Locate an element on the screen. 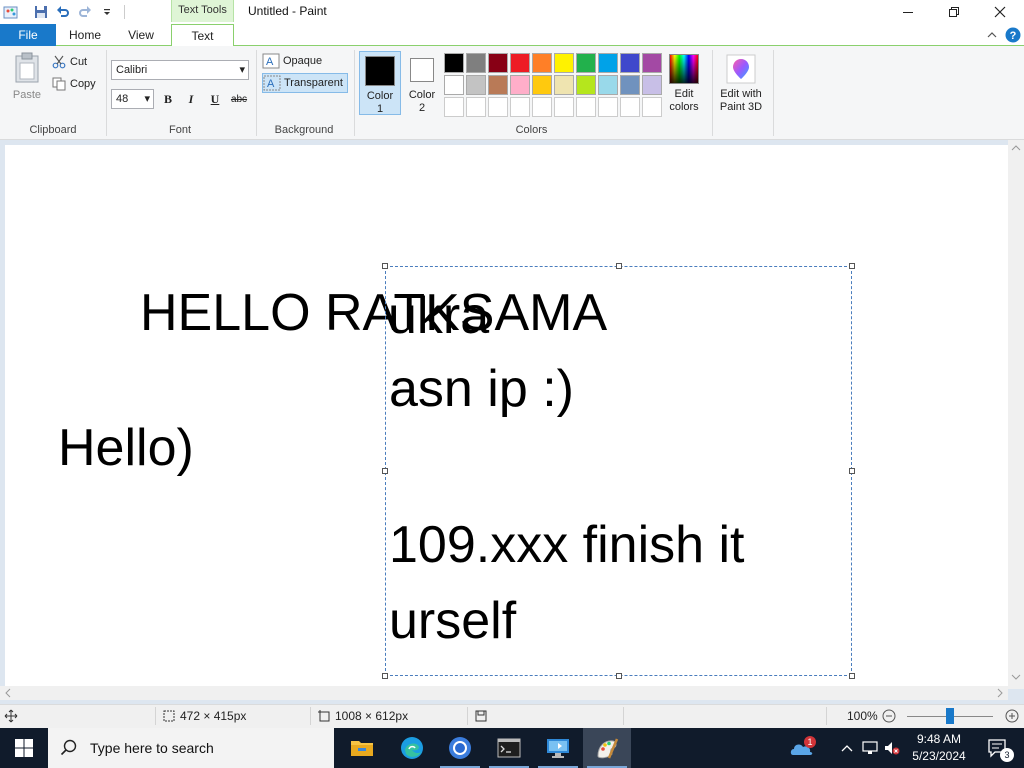 The image size is (1024, 768). scroll-down-icon is located at coordinates (1016, 677).